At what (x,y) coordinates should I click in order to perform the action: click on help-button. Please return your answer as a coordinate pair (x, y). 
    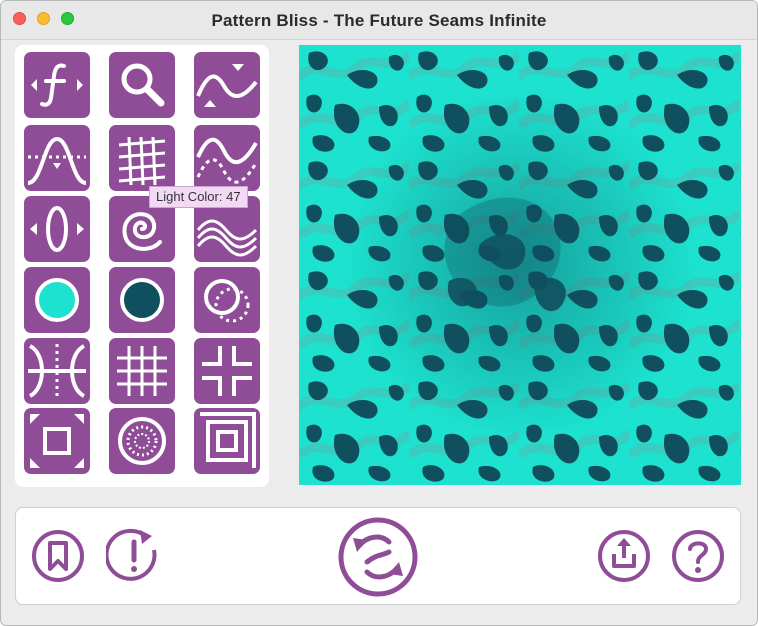
    Looking at the image, I should click on (698, 556).